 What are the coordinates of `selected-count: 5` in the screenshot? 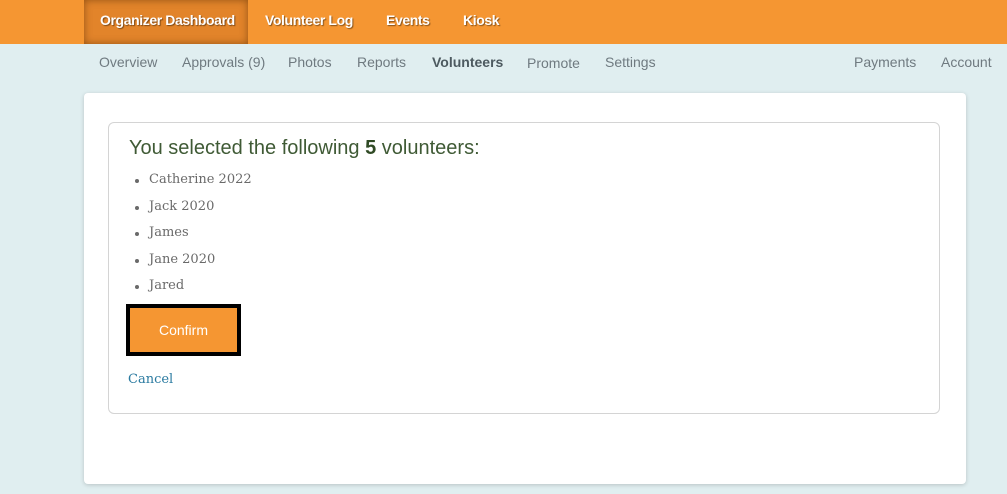 It's located at (371, 148).